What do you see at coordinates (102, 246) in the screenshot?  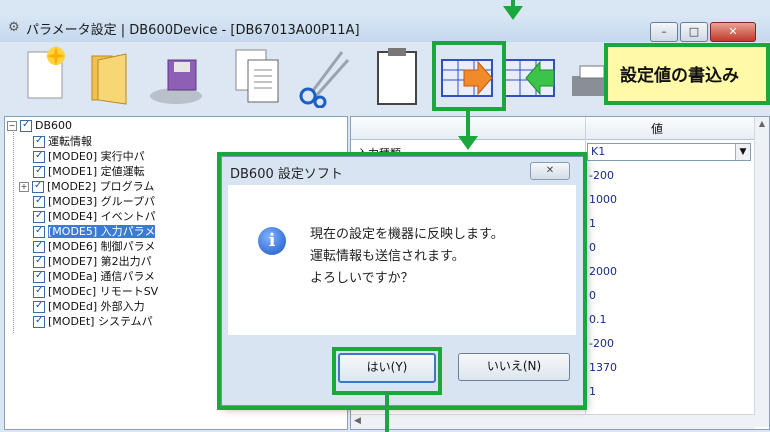 I see `tree-item-label: [MODE6] 制御パラメ` at bounding box center [102, 246].